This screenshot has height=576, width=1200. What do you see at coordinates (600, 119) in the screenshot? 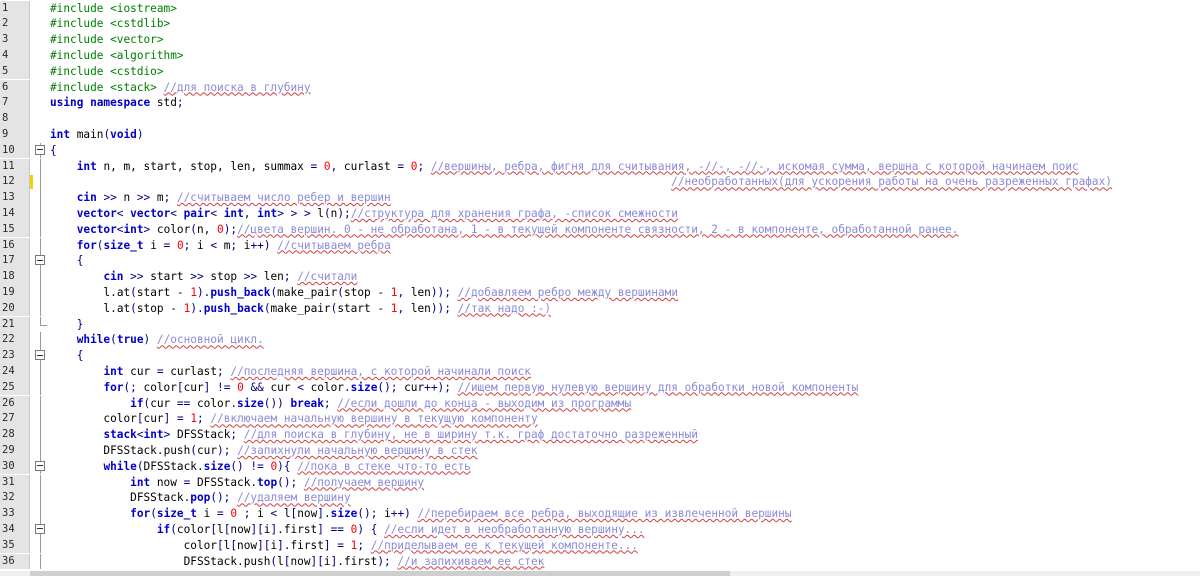
I see `code-line: 8` at bounding box center [600, 119].